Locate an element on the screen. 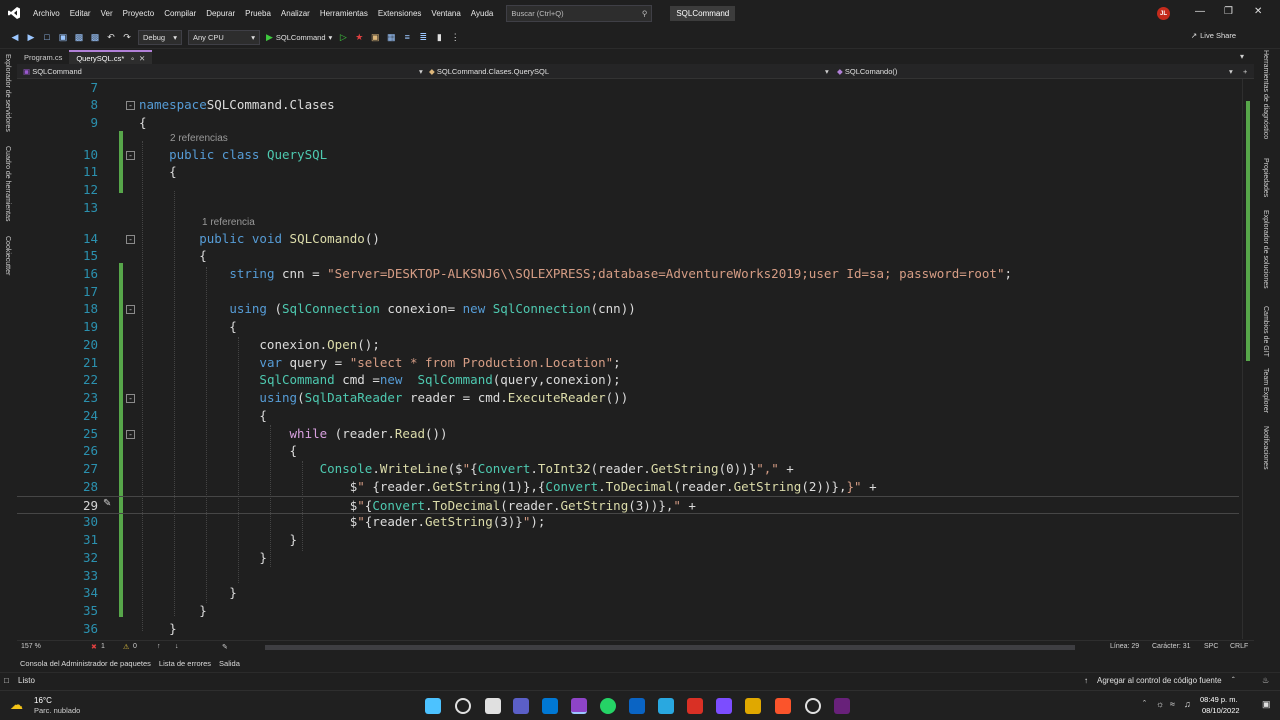  error-icon: ✖ is located at coordinates (94, 647).